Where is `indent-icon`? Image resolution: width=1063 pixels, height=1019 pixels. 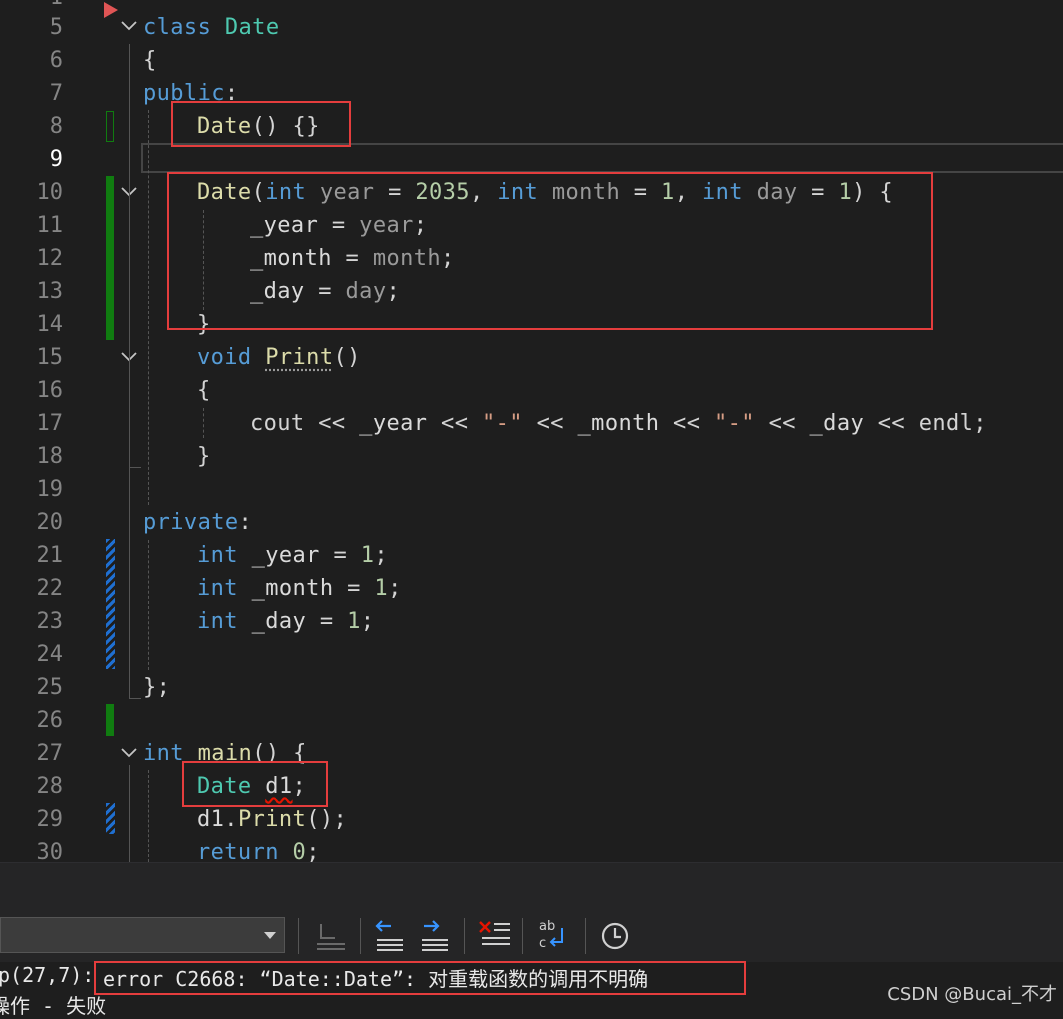 indent-icon is located at coordinates (436, 936).